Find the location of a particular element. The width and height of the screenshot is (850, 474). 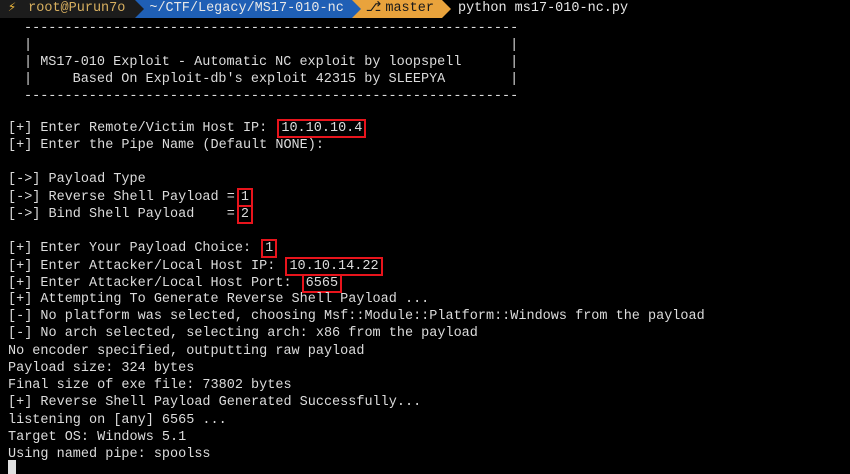

prompt-user-segment: ⚡ root@Purun7o is located at coordinates (72, 9).